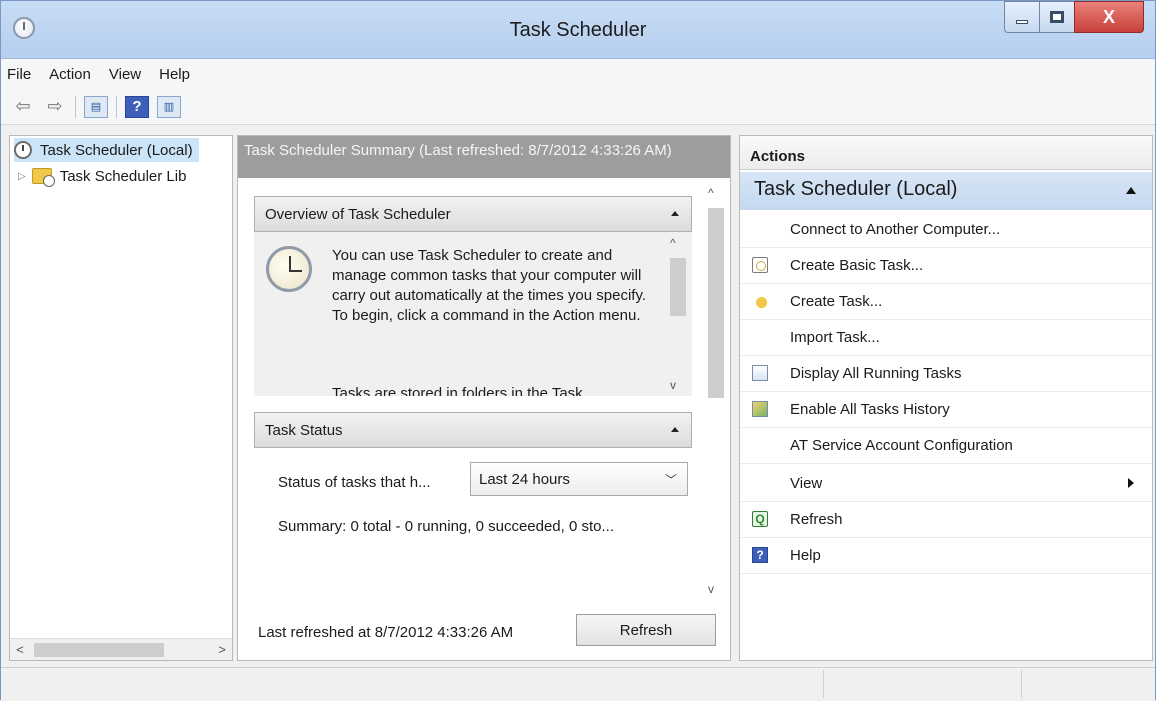 Image resolution: width=1156 pixels, height=701 pixels. Describe the element at coordinates (1131, 483) in the screenshot. I see `submenu-arrow-icon` at that location.